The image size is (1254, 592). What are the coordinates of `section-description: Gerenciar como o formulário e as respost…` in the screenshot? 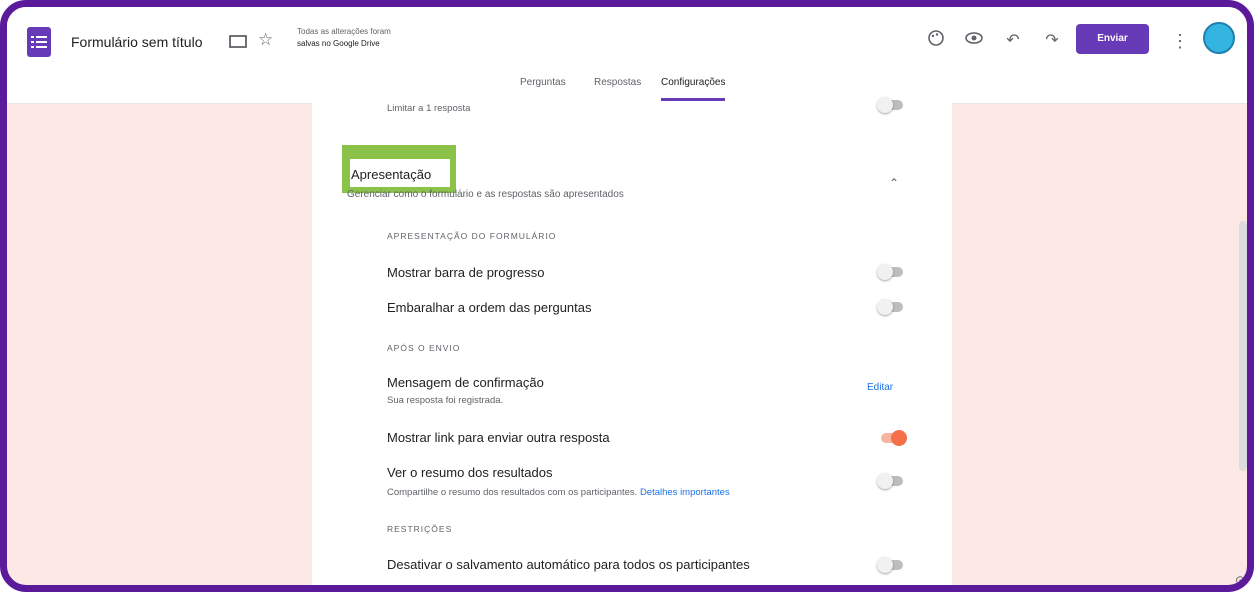 It's located at (485, 194).